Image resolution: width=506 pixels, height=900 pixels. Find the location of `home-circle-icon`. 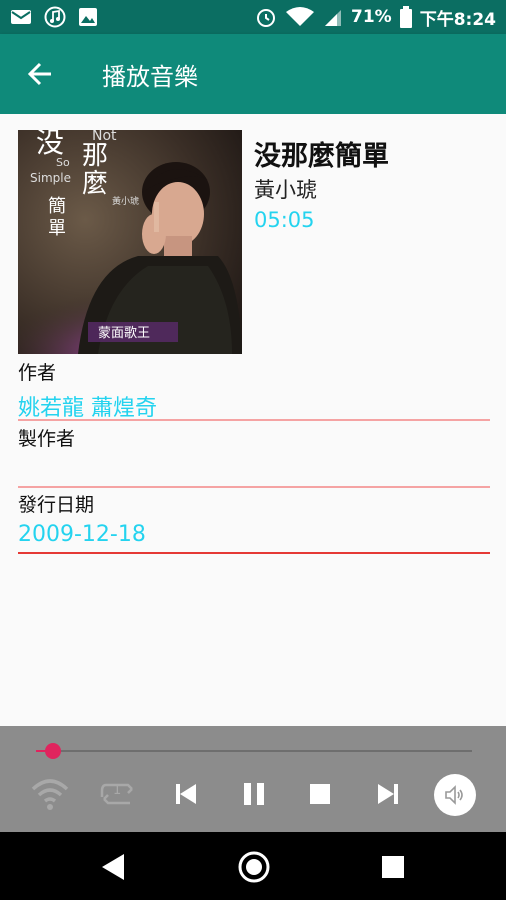

home-circle-icon is located at coordinates (254, 867).